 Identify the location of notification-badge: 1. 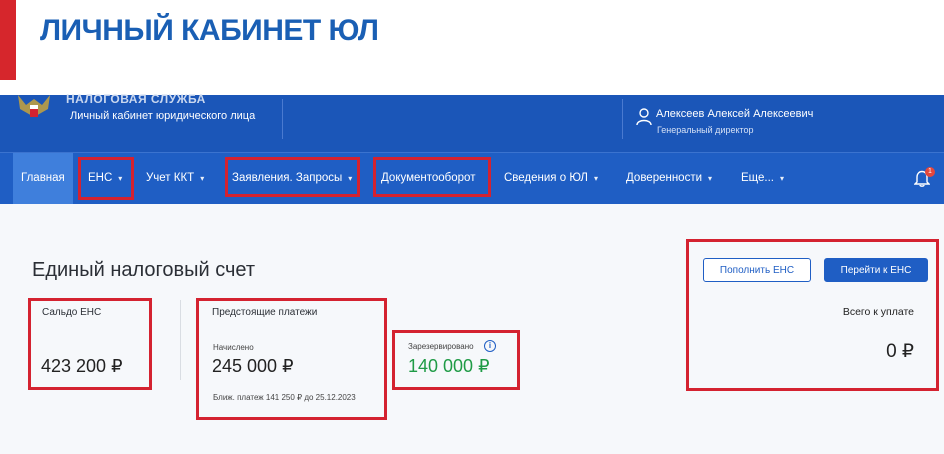
(930, 172).